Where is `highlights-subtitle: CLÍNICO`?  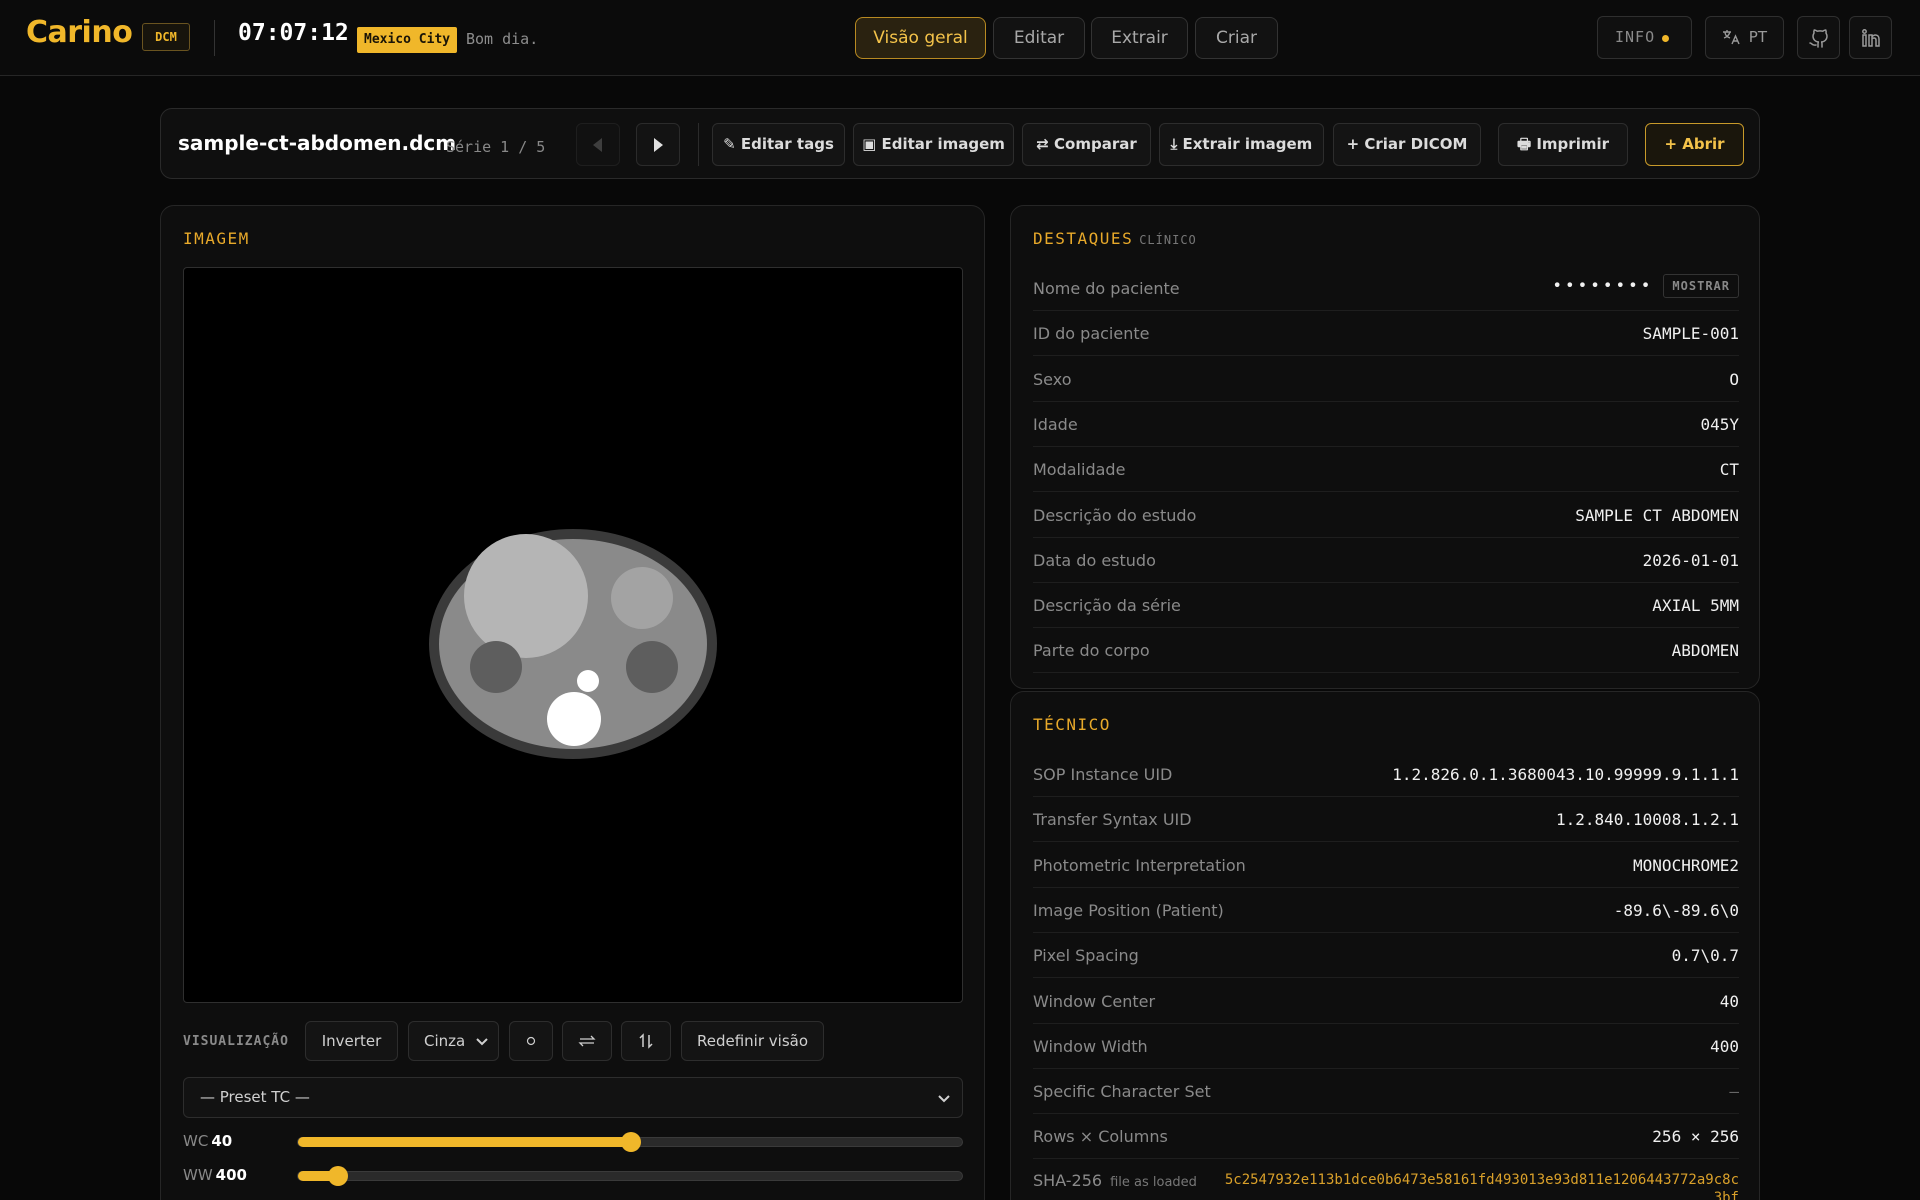 highlights-subtitle: CLÍNICO is located at coordinates (1168, 240).